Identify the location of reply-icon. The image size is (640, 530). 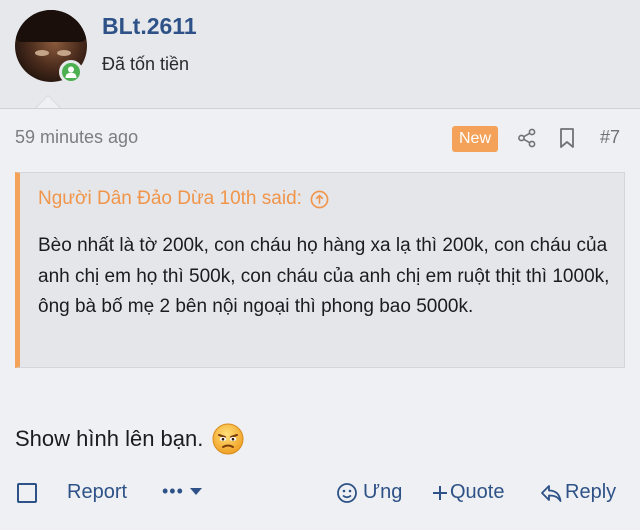
(551, 493).